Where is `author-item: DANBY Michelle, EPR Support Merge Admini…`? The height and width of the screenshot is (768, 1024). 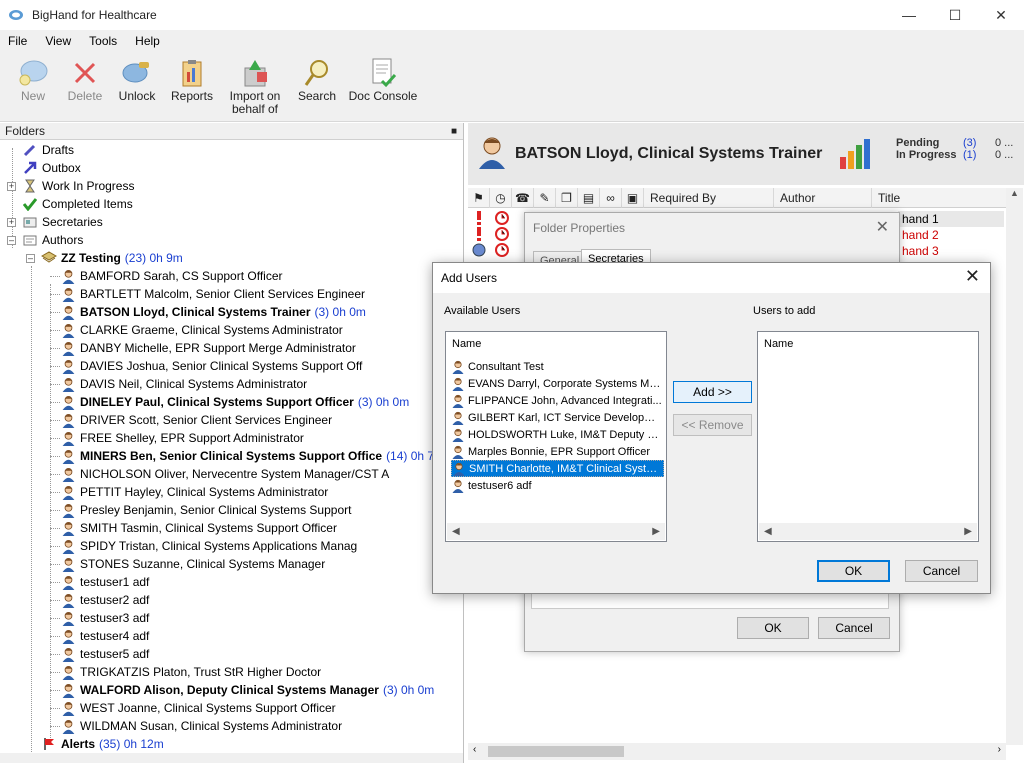
author-item: DANBY Michelle, EPR Support Merge Admini… is located at coordinates (208, 348).